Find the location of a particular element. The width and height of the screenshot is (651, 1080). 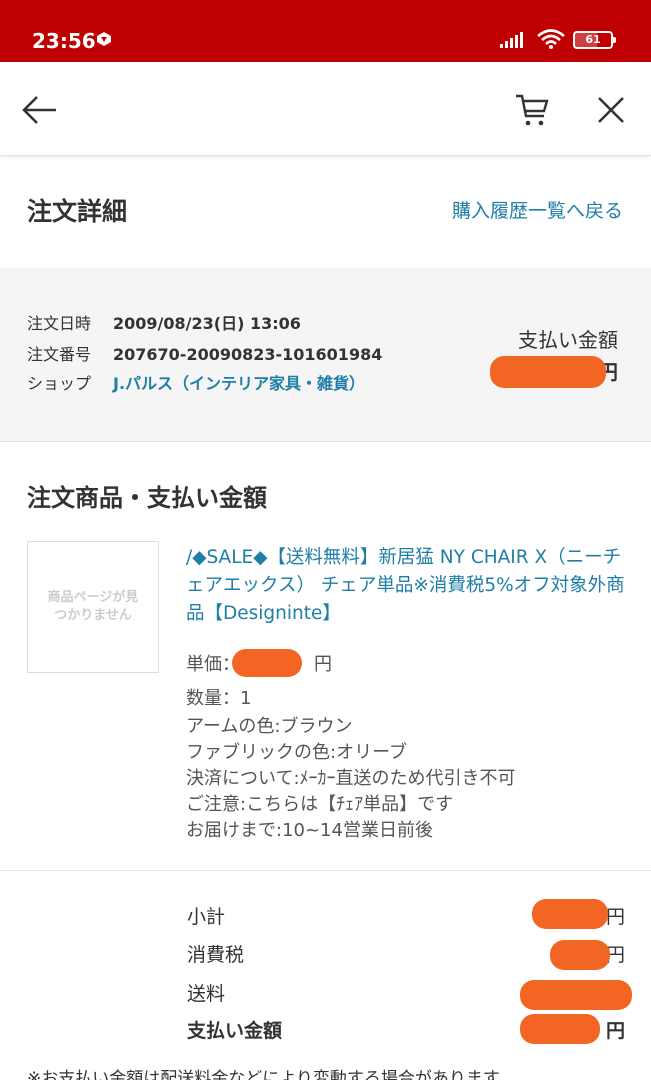

subtotal-currency: 円 is located at coordinates (615, 917).